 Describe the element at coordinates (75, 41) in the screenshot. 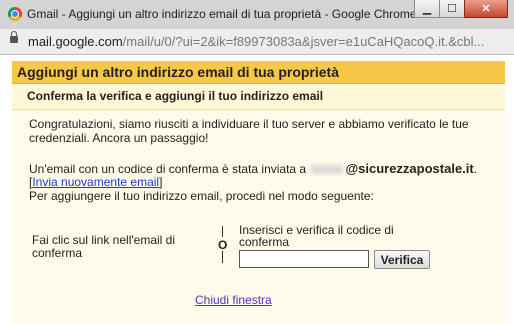

I see `url-host: mail.google.com` at that location.